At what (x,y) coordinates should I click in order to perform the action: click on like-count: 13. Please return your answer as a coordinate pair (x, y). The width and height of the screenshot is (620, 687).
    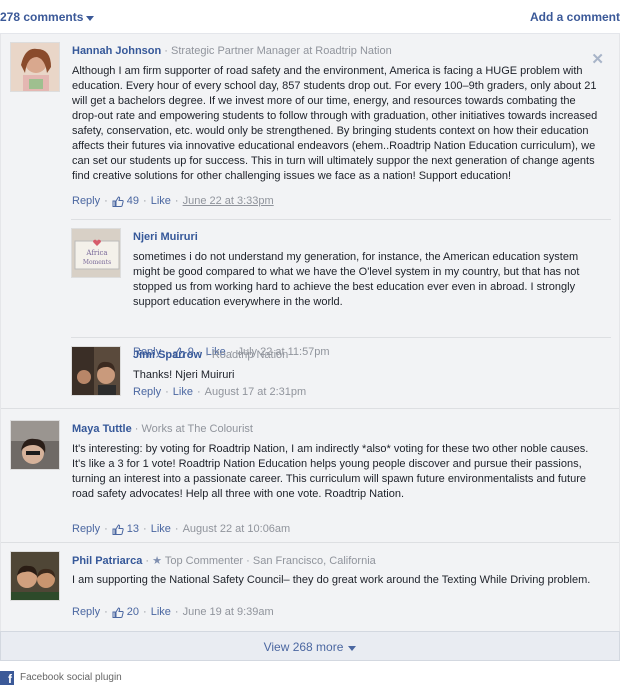
    Looking at the image, I should click on (133, 529).